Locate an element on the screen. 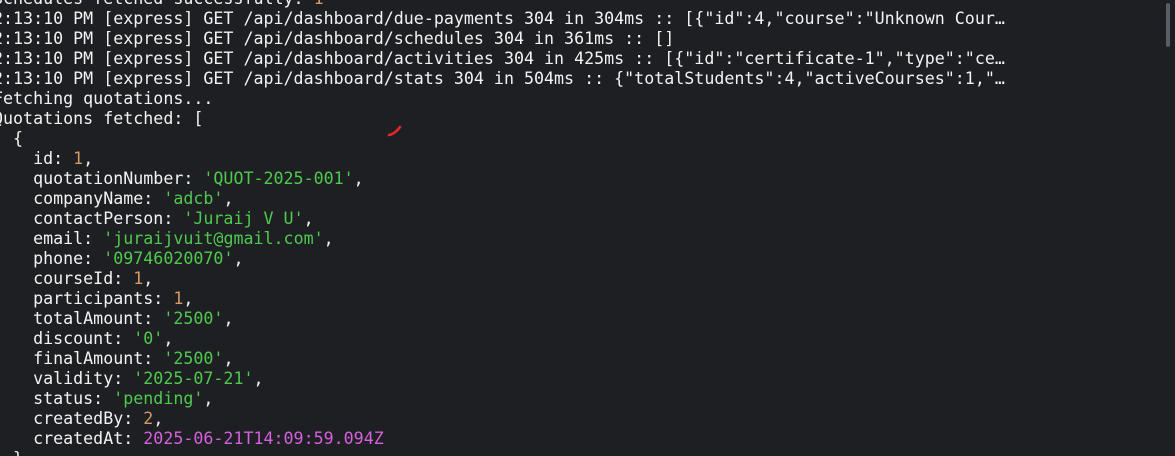  terminal-token: createdAt: is located at coordinates (72, 438).